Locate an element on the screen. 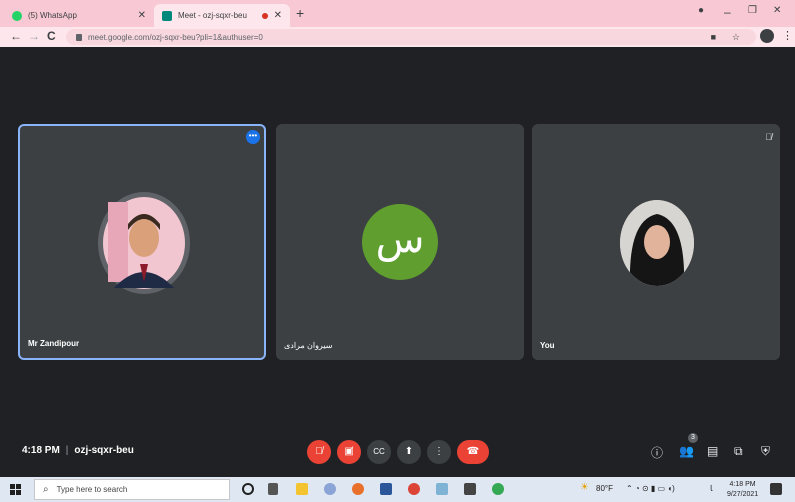 This screenshot has height=502, width=795. search-icon: ⌕ is located at coordinates (46, 489).